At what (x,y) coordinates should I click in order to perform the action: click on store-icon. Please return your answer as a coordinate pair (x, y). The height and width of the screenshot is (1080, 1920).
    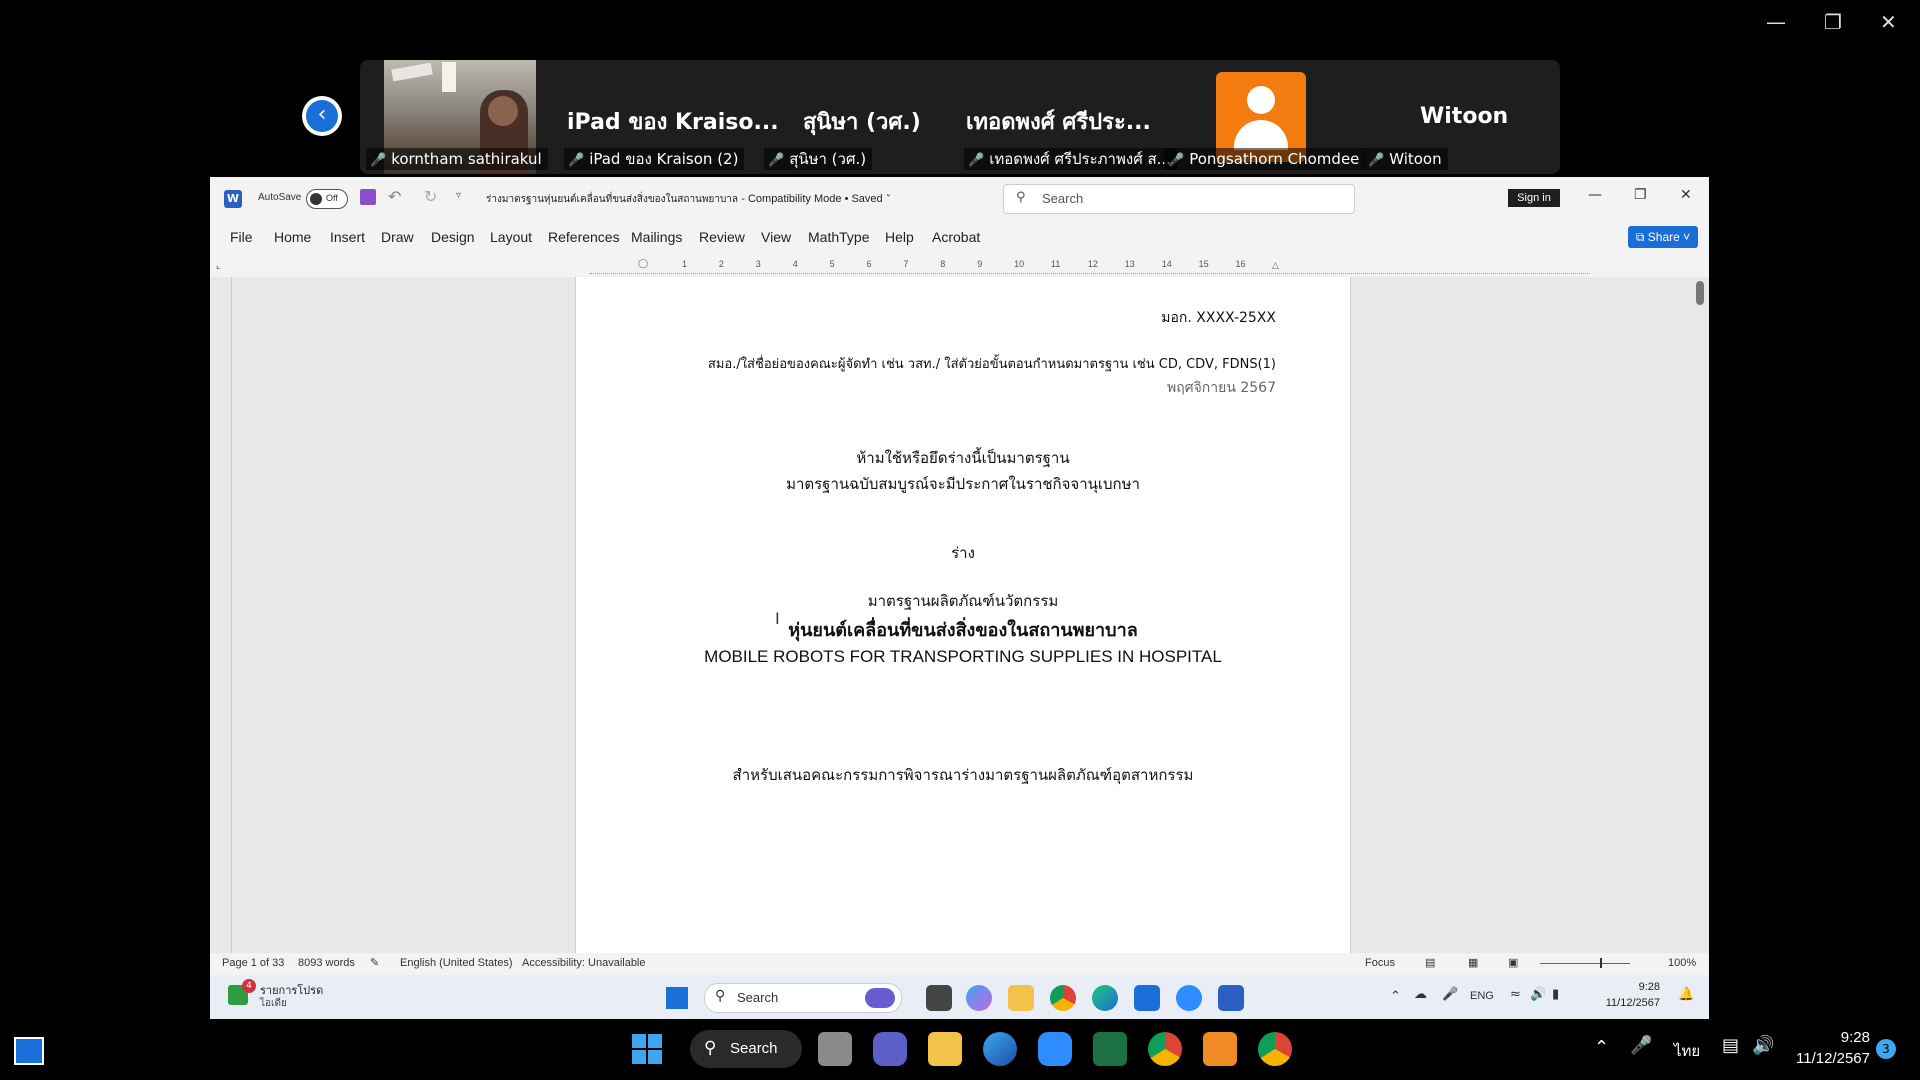
    Looking at the image, I should click on (1147, 998).